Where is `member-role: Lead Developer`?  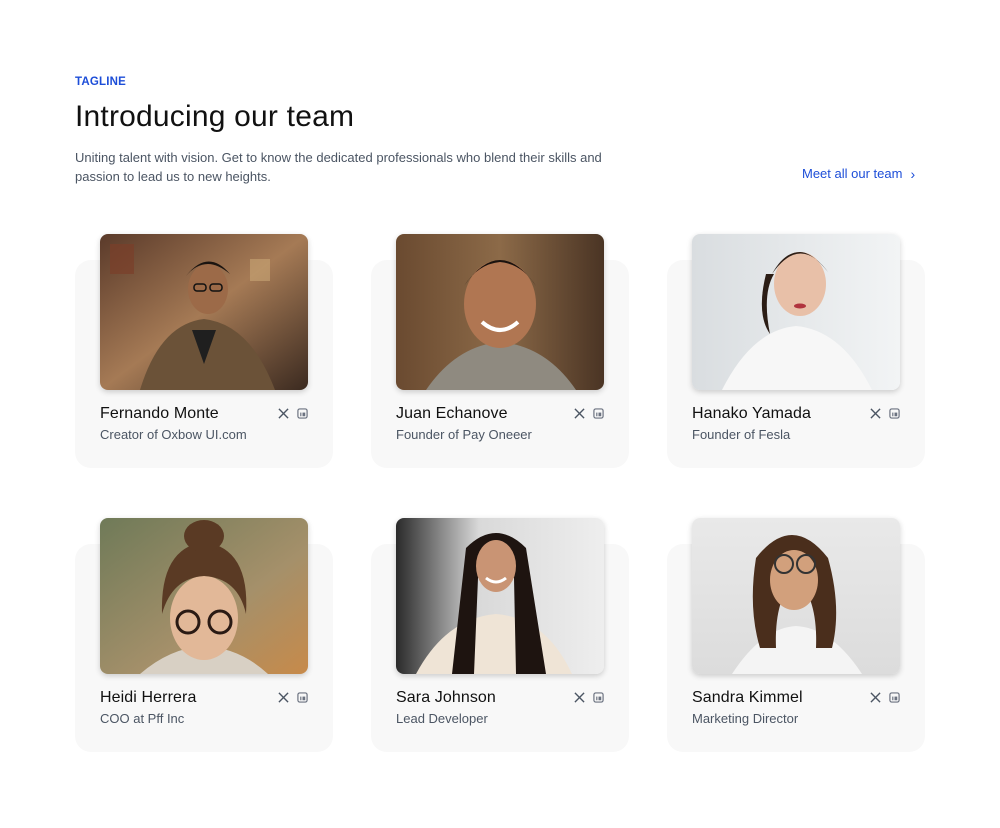
member-role: Lead Developer is located at coordinates (442, 718).